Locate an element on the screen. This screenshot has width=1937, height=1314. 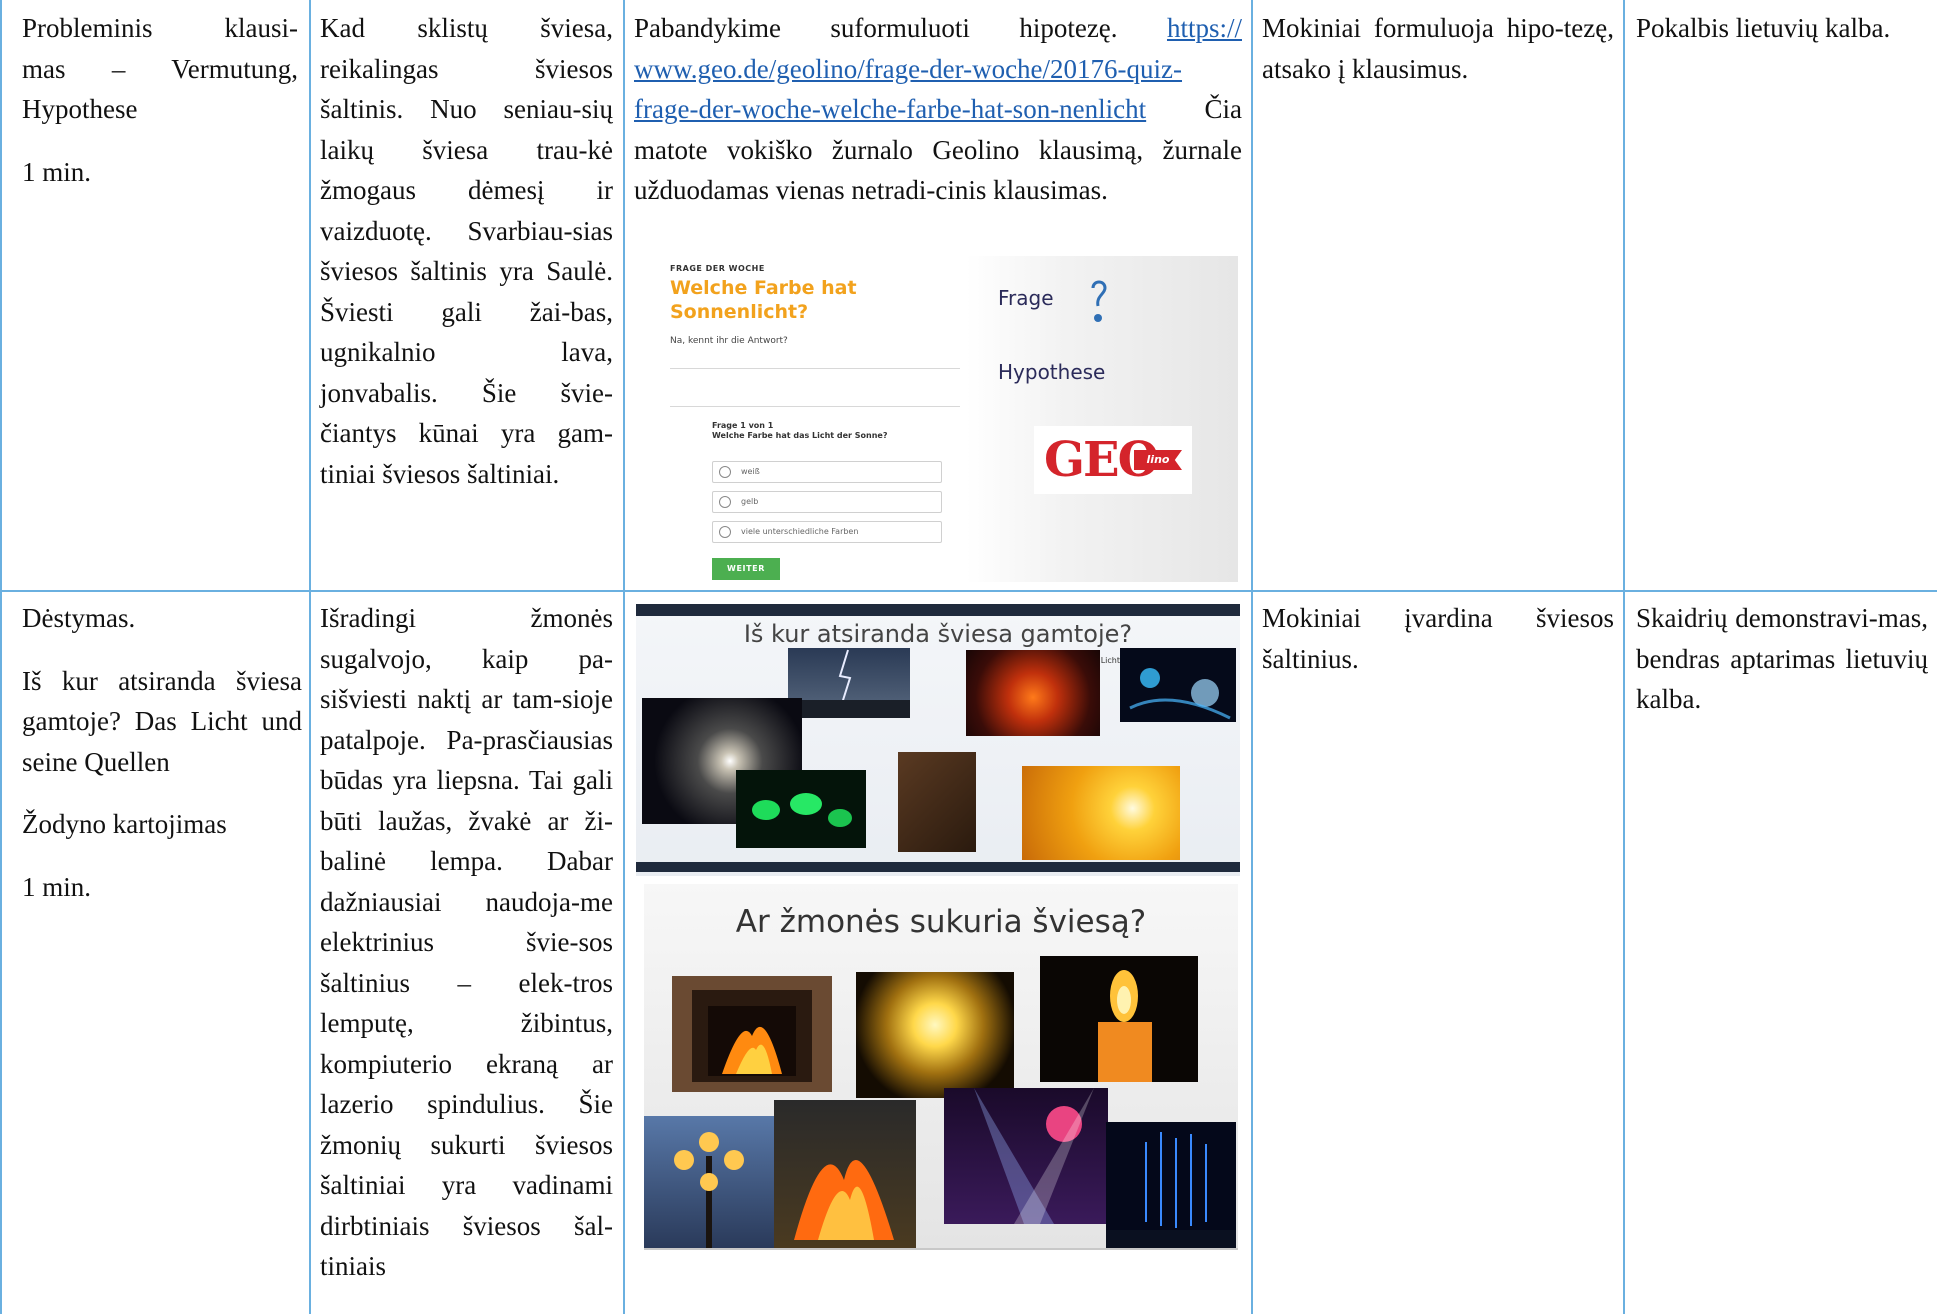
quiz-option: gelb is located at coordinates (827, 502).